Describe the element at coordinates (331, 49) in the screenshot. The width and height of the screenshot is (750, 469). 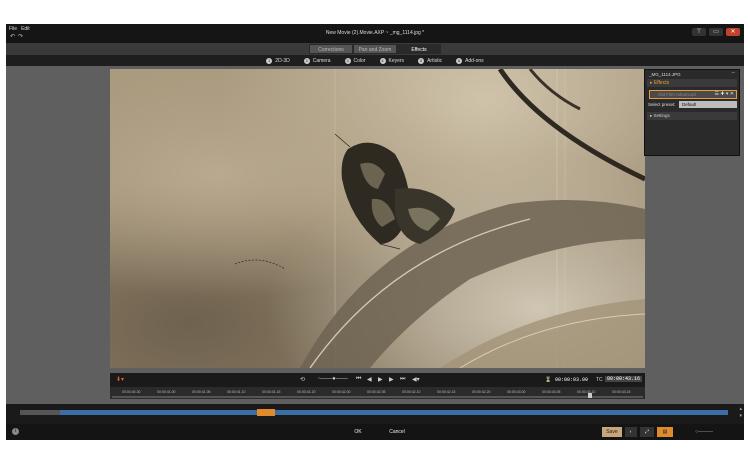
I see `tab-corrections: Corrections` at that location.